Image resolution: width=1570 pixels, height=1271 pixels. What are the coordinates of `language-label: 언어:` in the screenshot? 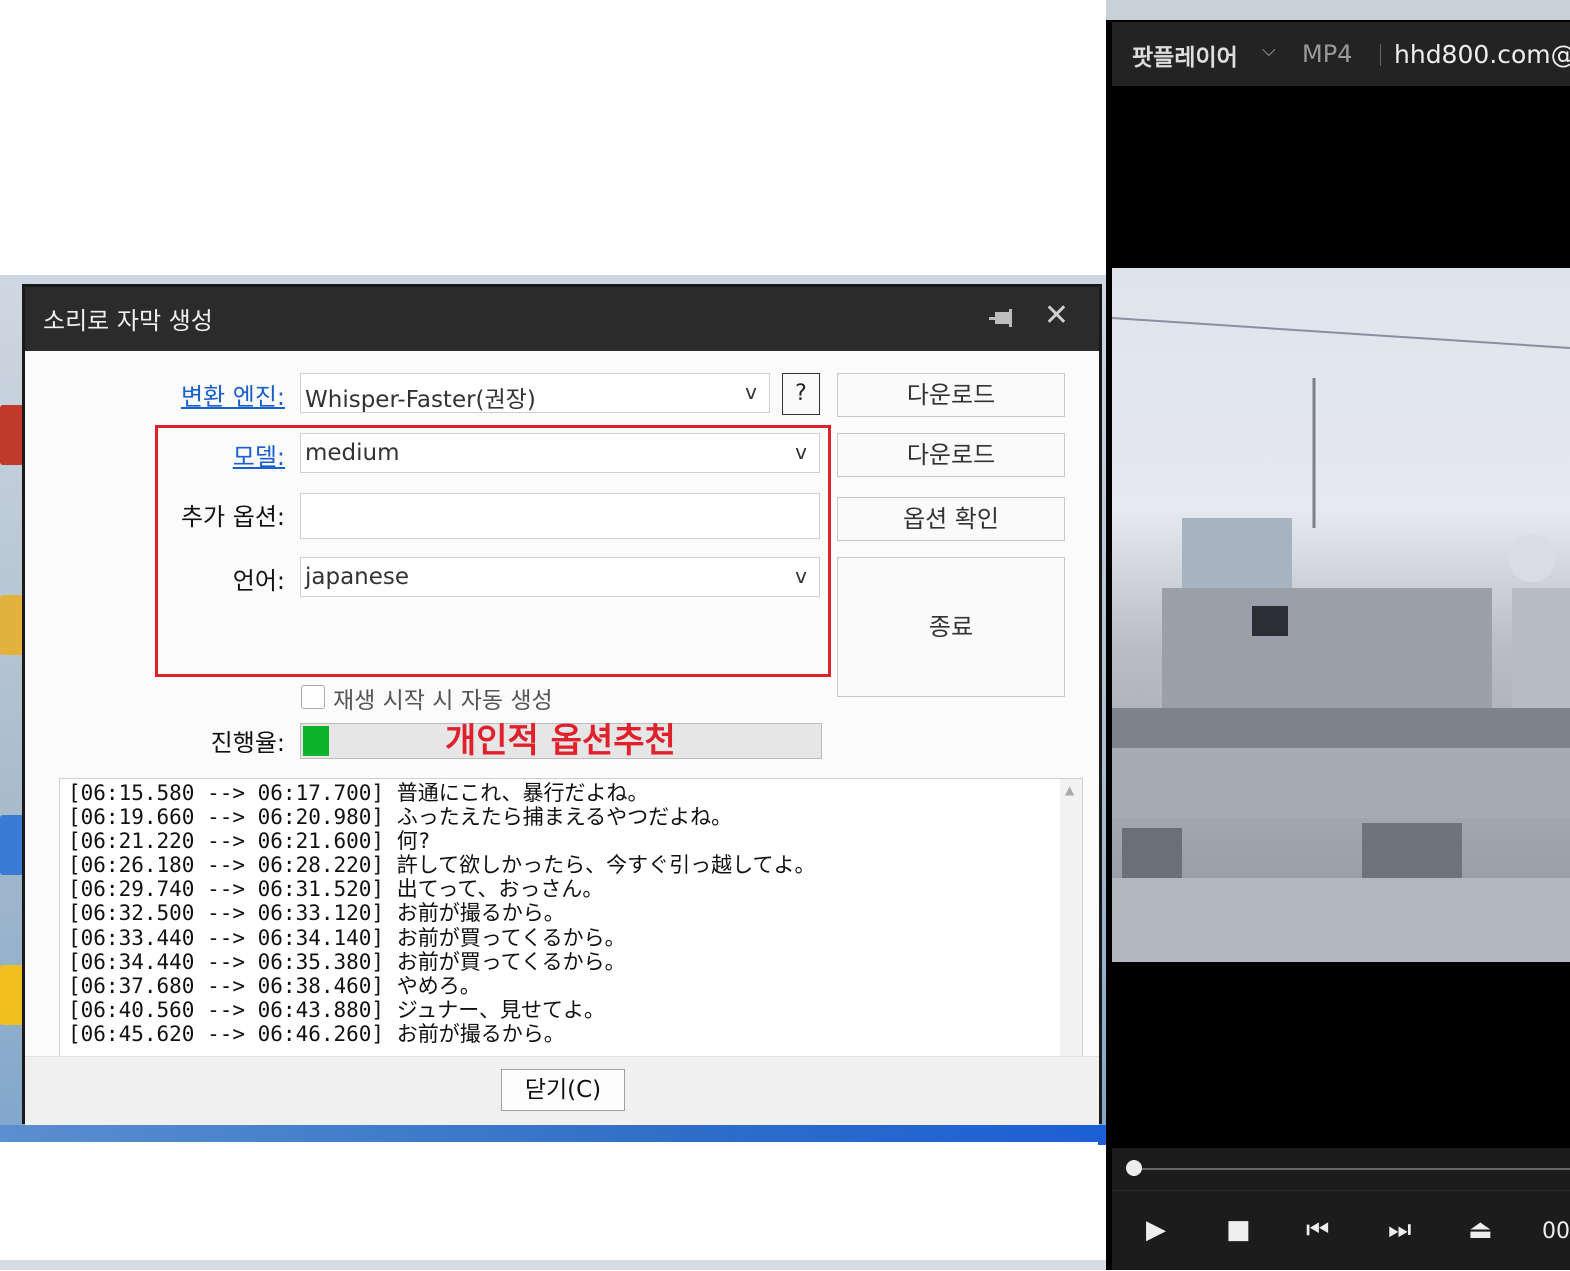 It's located at (258, 581).